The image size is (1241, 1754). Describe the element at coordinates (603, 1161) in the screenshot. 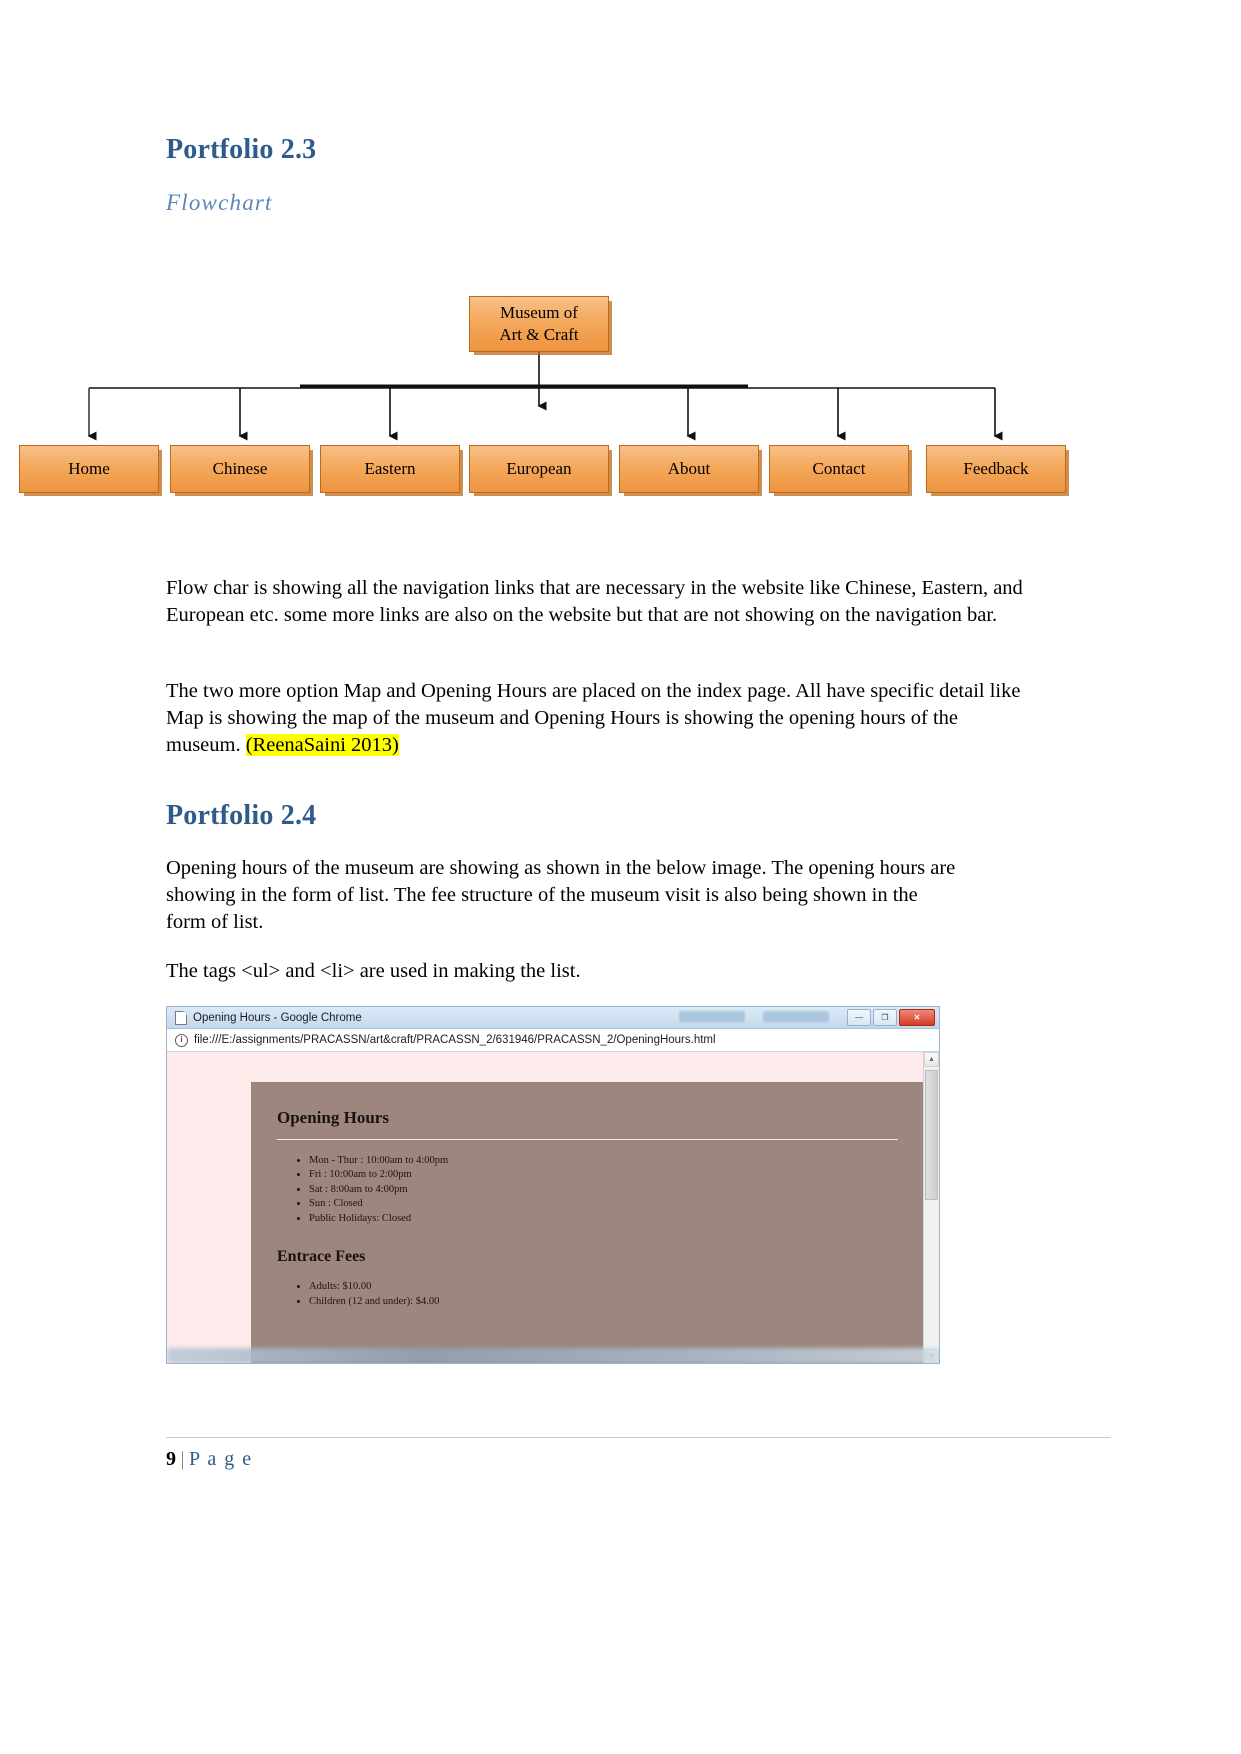

I see `list-item: Mon - Thur : 10:00am to 4:00pm` at that location.